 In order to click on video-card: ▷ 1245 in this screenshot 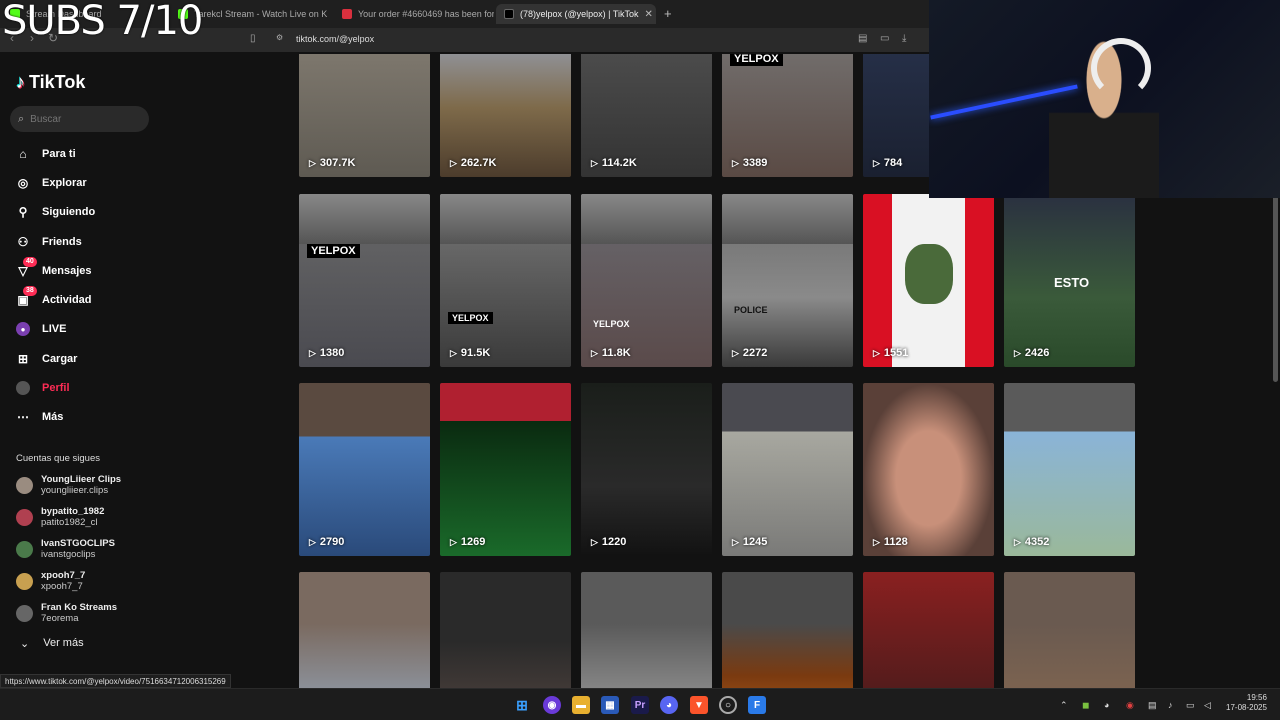, I will do `click(787, 469)`.